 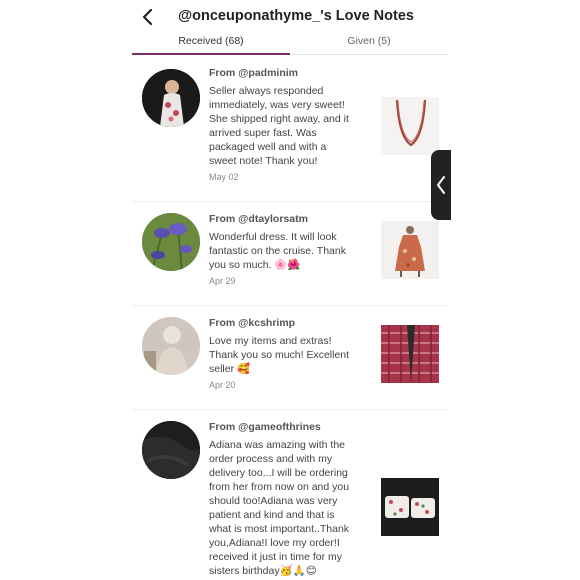 What do you see at coordinates (252, 323) in the screenshot?
I see `note-sender: From @kcshrimp` at bounding box center [252, 323].